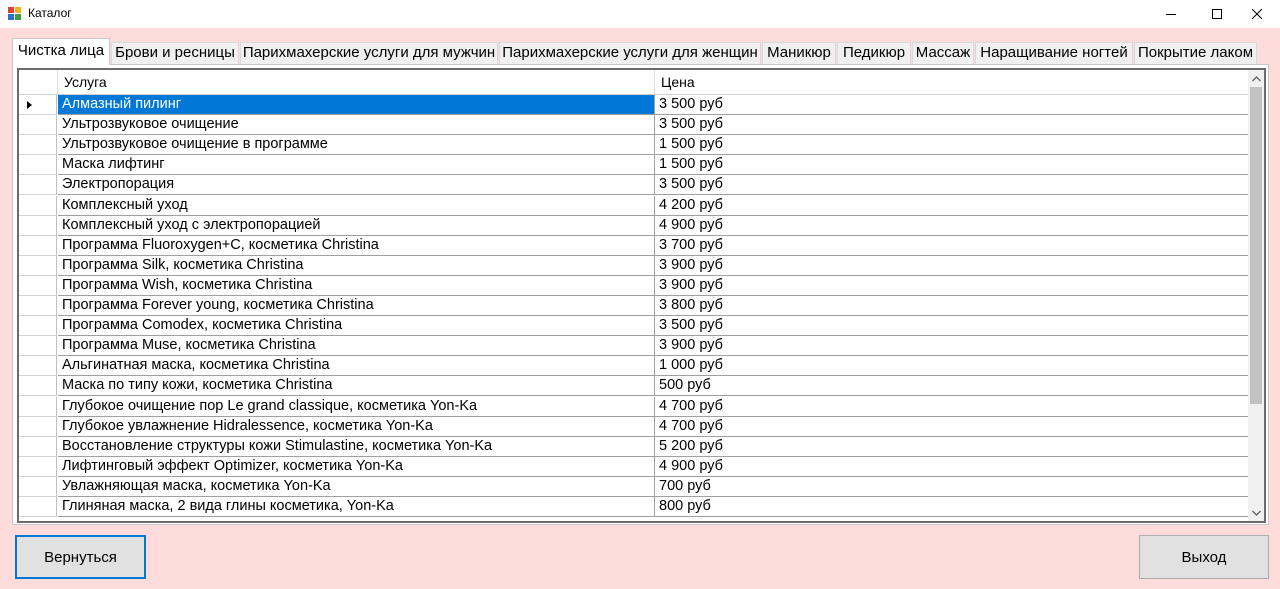  Describe the element at coordinates (874, 53) in the screenshot. I see `tab-pedicure: Педикюр` at that location.